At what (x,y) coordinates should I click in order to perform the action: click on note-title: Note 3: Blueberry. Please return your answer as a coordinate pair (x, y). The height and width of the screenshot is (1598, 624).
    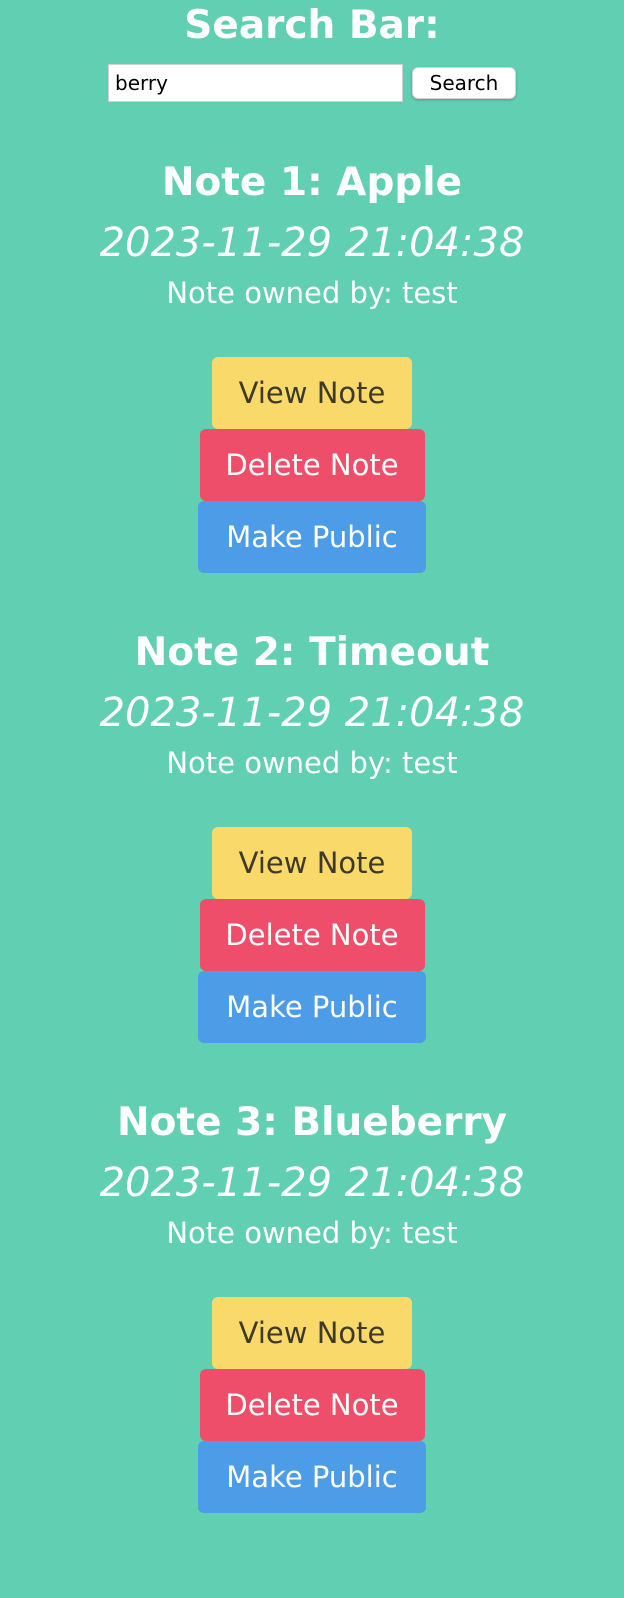
    Looking at the image, I should click on (312, 1122).